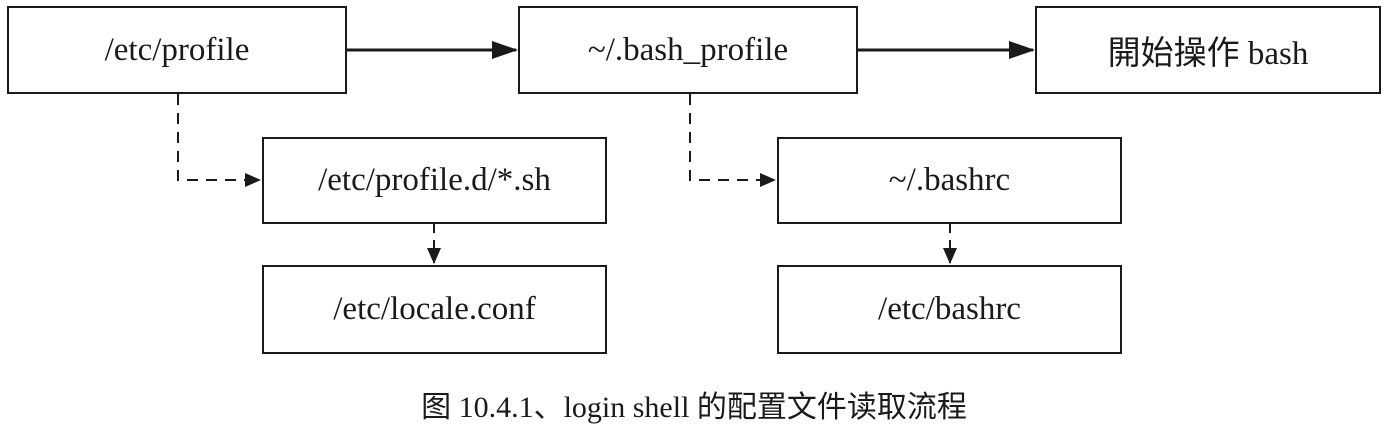  I want to click on node-profile-d-label: /etc/profile.d/*.sh, so click(434, 180).